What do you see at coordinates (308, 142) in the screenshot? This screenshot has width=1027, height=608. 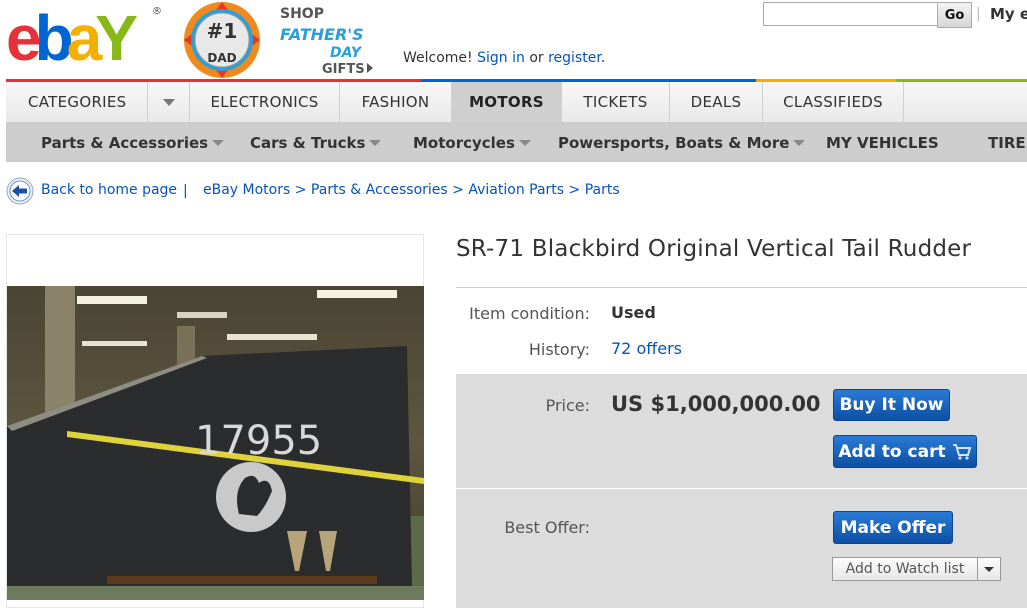 I see `subnav-cars-label: Cars & Trucks` at bounding box center [308, 142].